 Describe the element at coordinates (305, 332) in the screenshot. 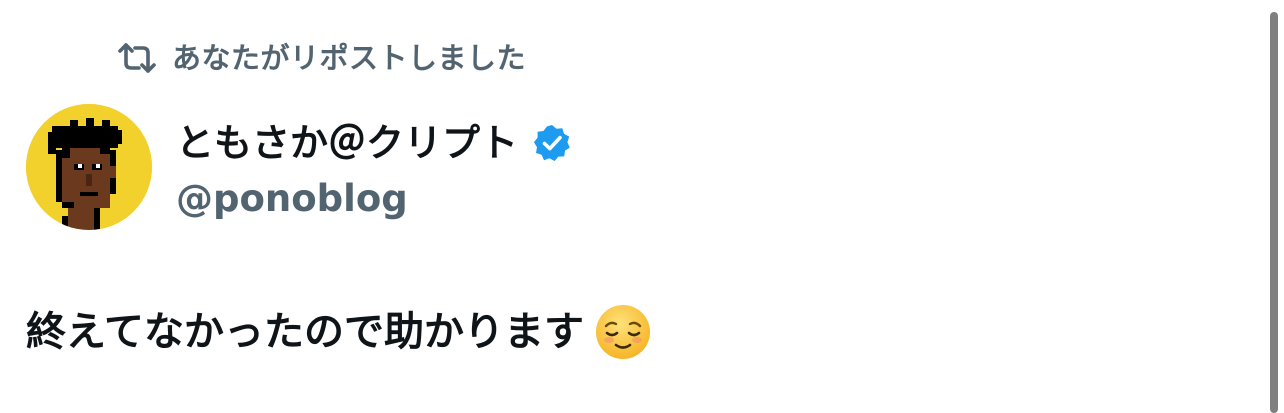

I see `post-text: 終えてなかったので助かります` at that location.